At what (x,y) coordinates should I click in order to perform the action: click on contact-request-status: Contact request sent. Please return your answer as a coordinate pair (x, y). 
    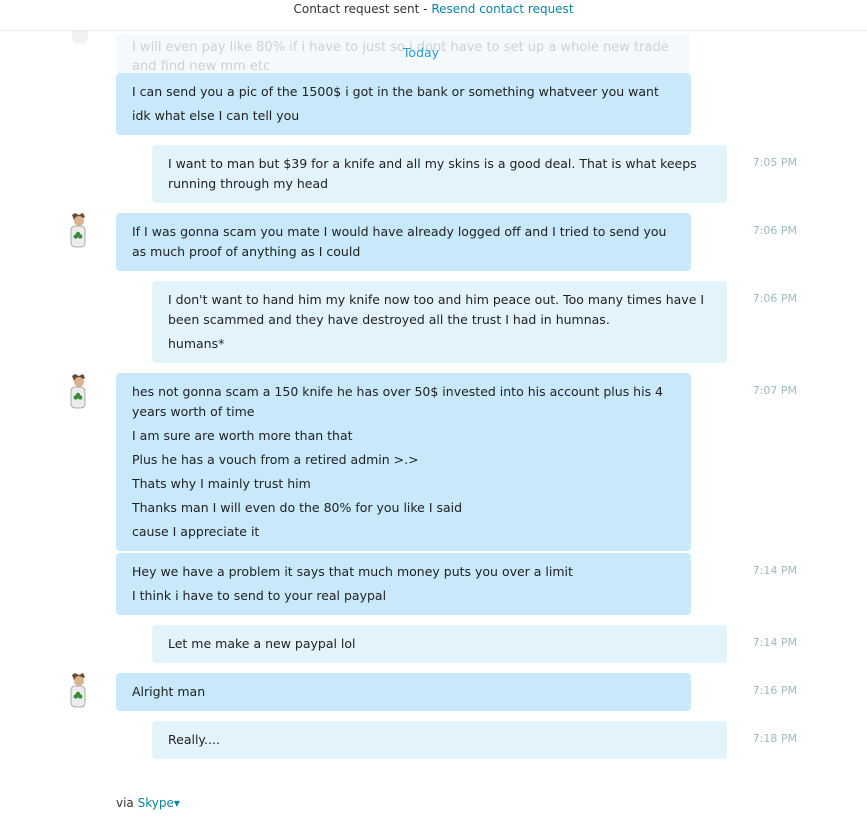
    Looking at the image, I should click on (356, 9).